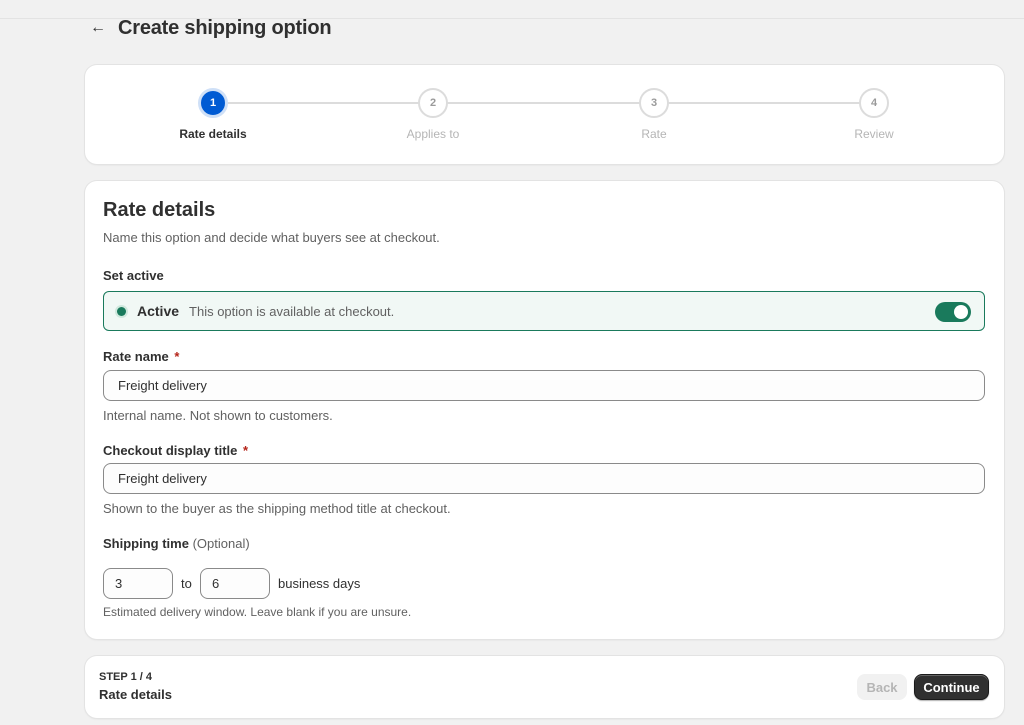 The image size is (1024, 725). I want to click on step-rate: 3 Rate, so click(654, 114).